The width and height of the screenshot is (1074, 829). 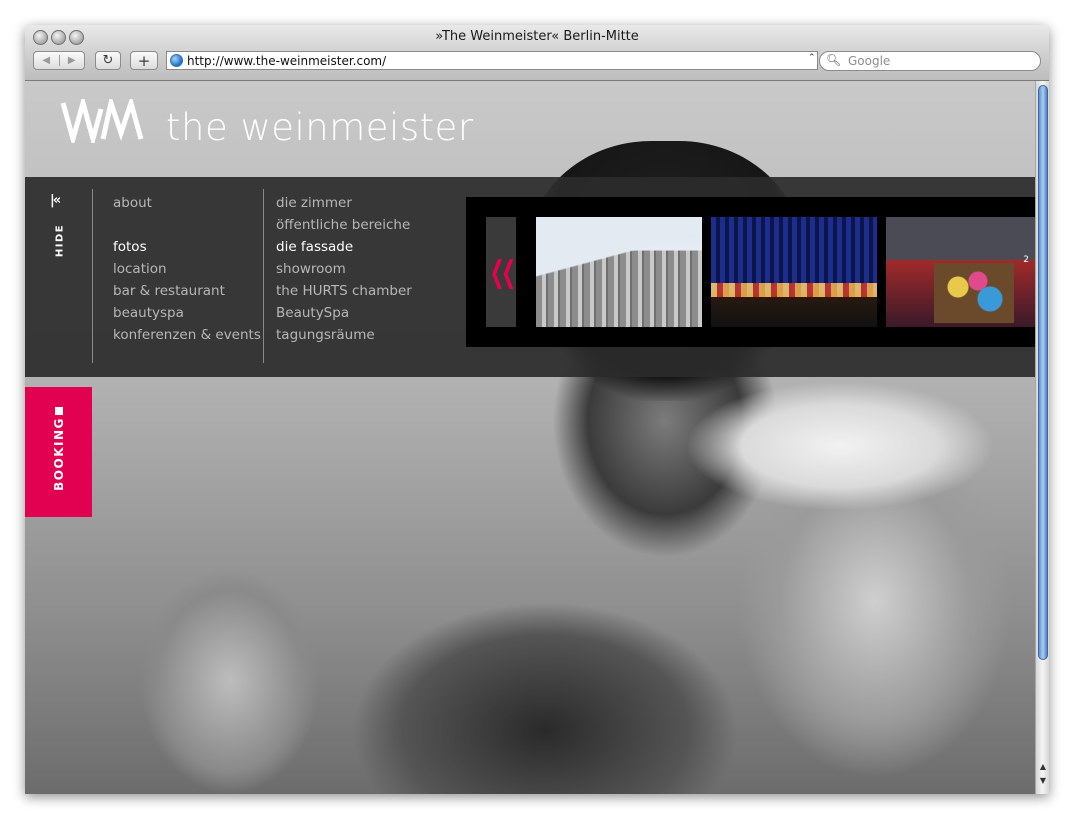 I want to click on address-bar: http://www.the-weinmeister.com/, so click(x=492, y=60).